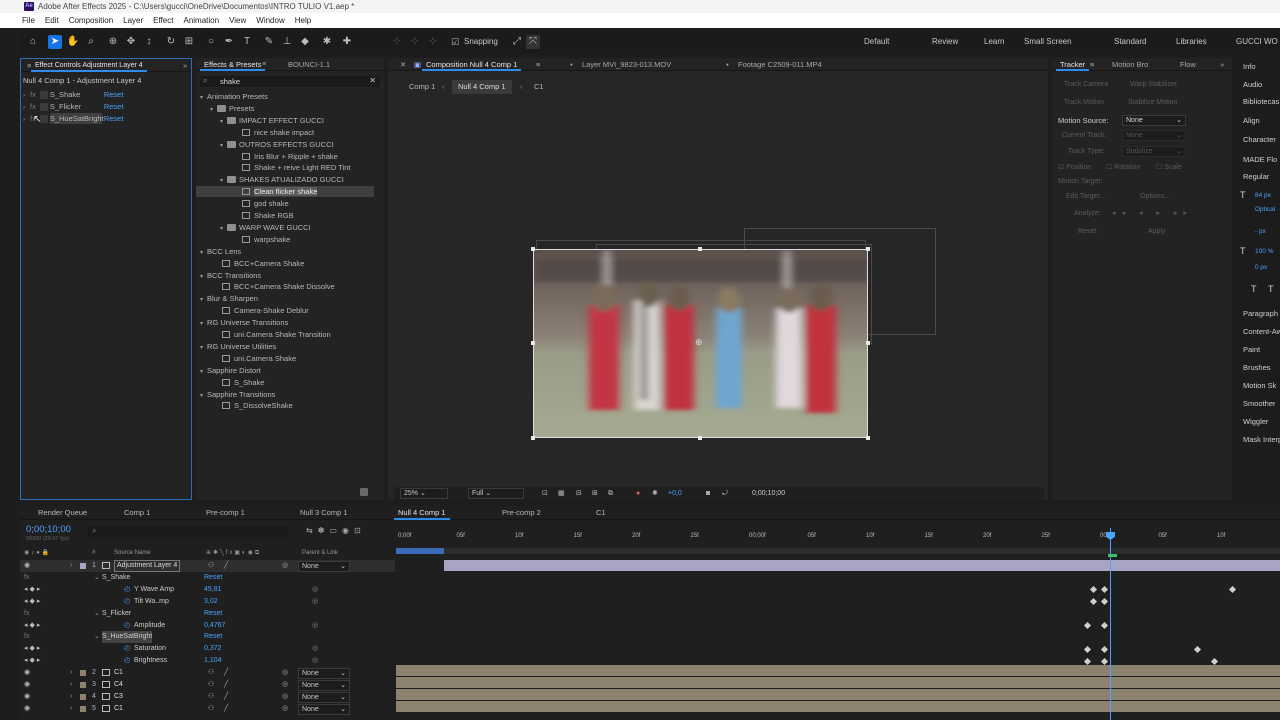  I want to click on tab-footage-c2509: Footage C2509-011.MP4, so click(780, 64).